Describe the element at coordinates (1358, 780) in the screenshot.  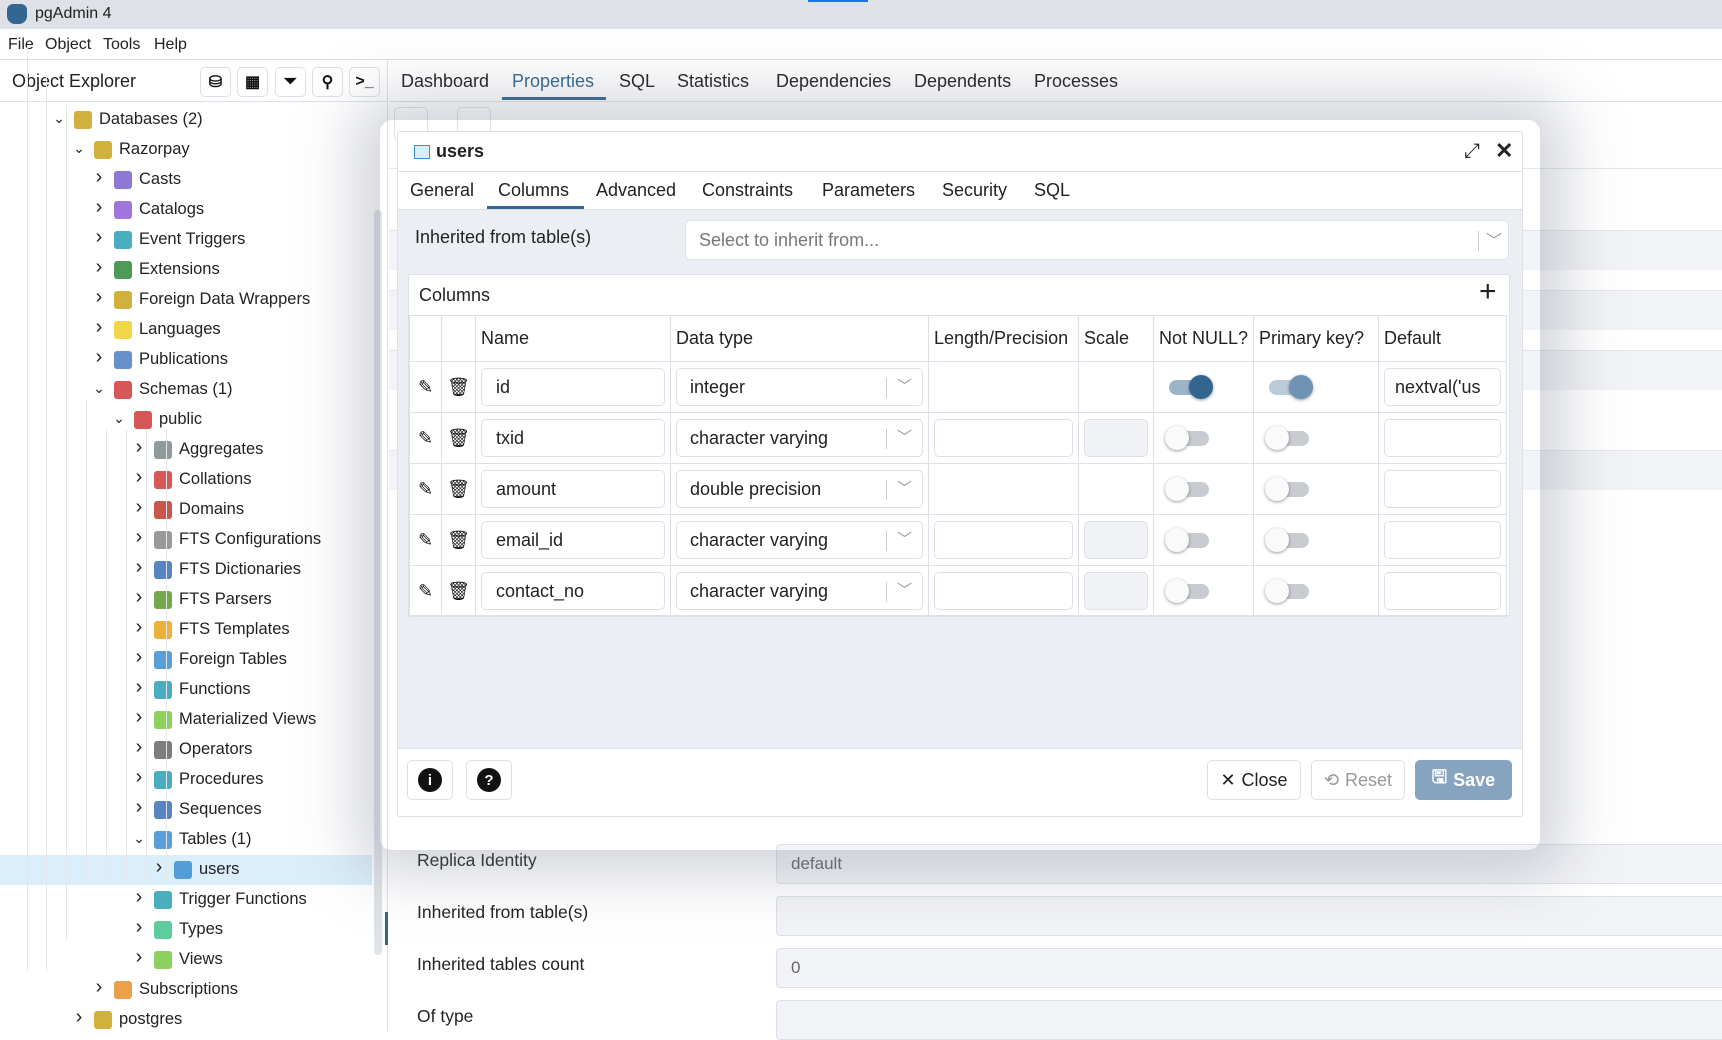
I see `reset-button: ⟲ Reset` at that location.